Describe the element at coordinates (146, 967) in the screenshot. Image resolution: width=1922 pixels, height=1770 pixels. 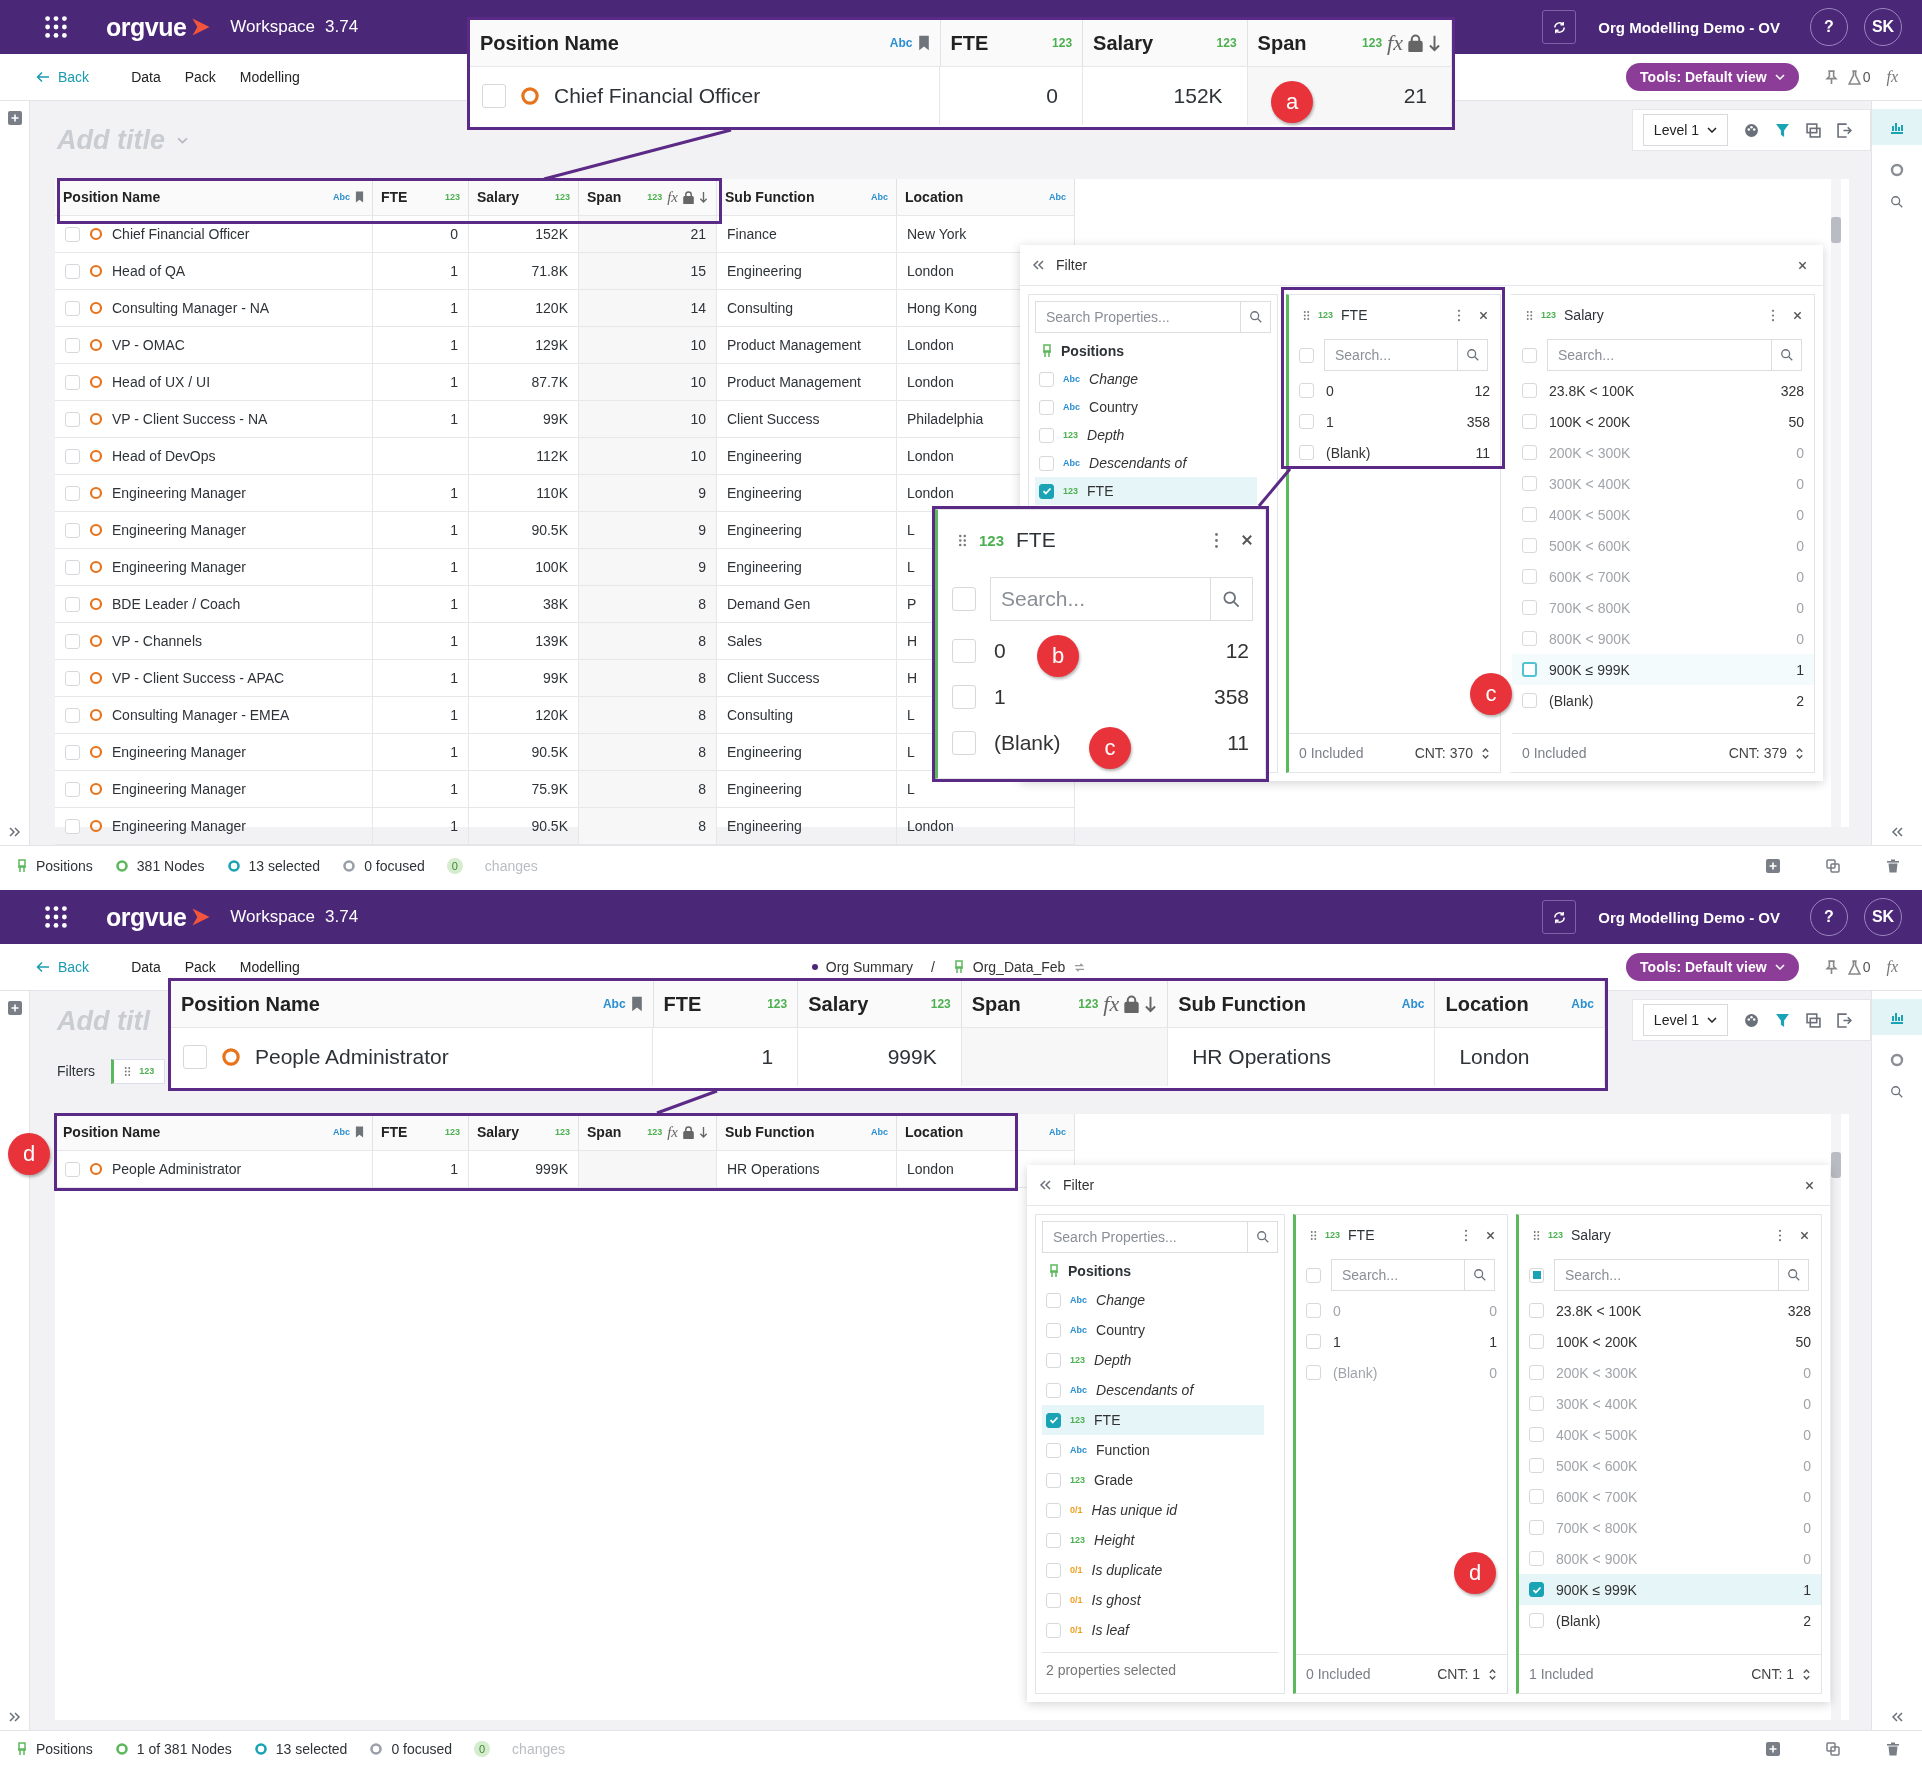
I see `nav-tab: Data` at that location.